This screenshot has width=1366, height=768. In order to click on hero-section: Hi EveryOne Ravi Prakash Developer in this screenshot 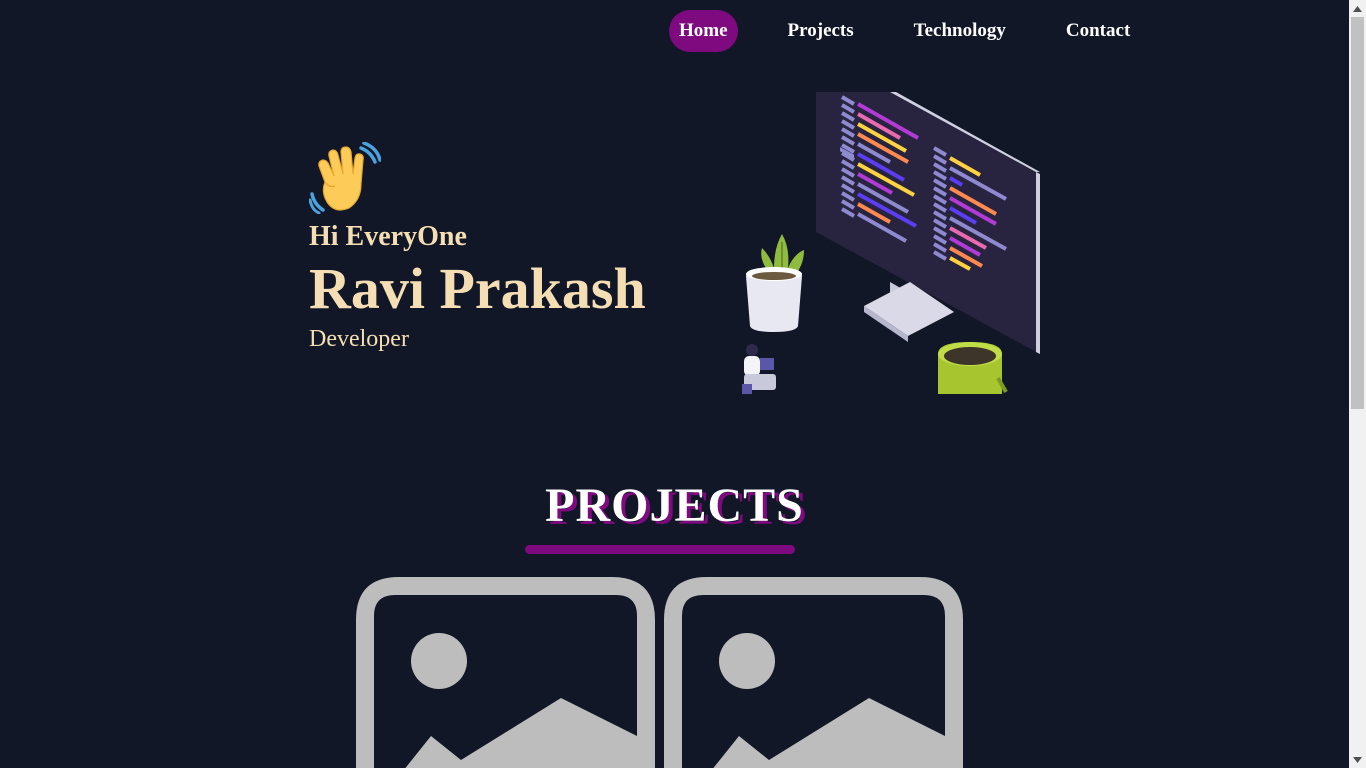, I will do `click(477, 247)`.